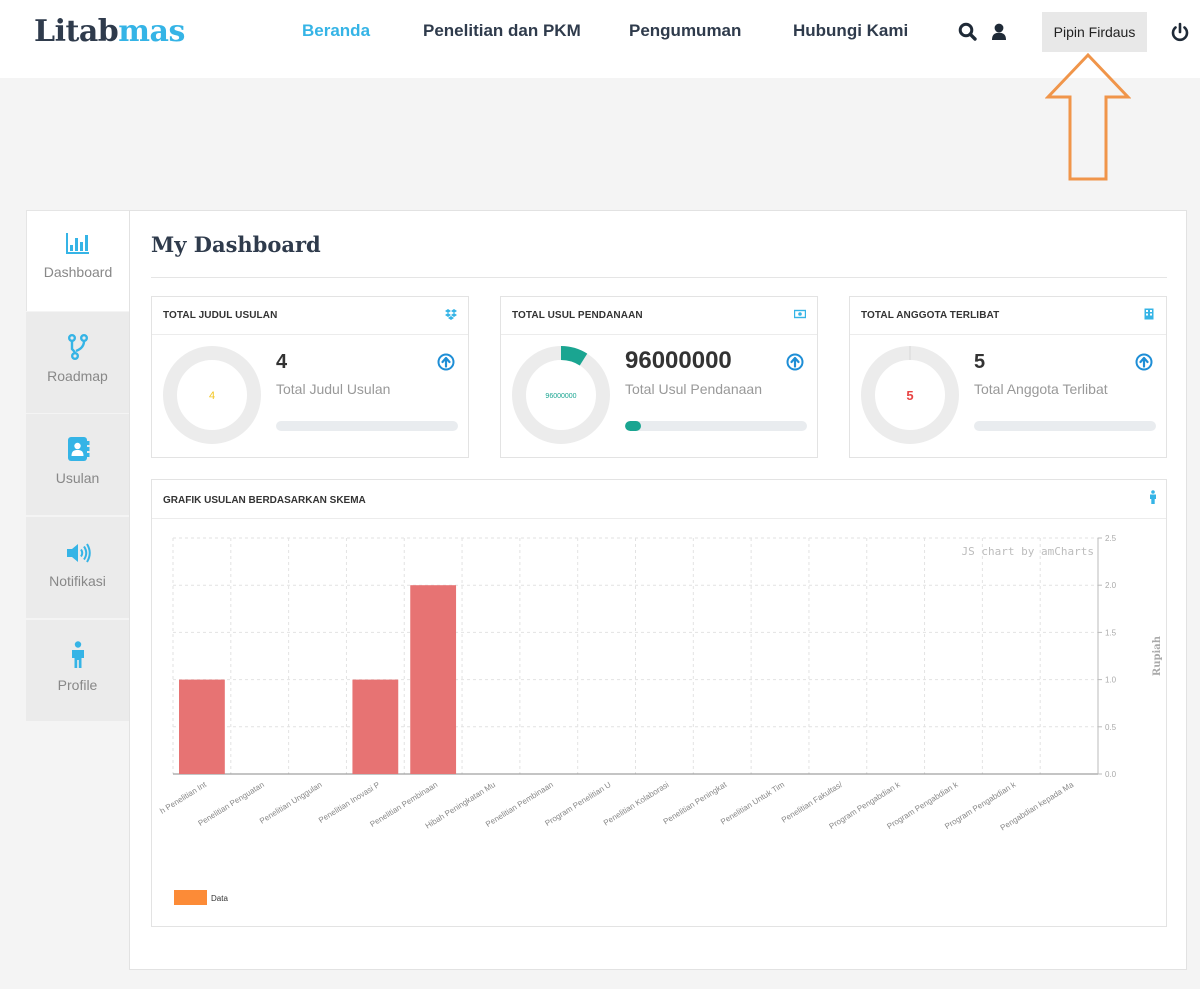  What do you see at coordinates (151, 31) in the screenshot?
I see `logo-text-accent: mas` at bounding box center [151, 31].